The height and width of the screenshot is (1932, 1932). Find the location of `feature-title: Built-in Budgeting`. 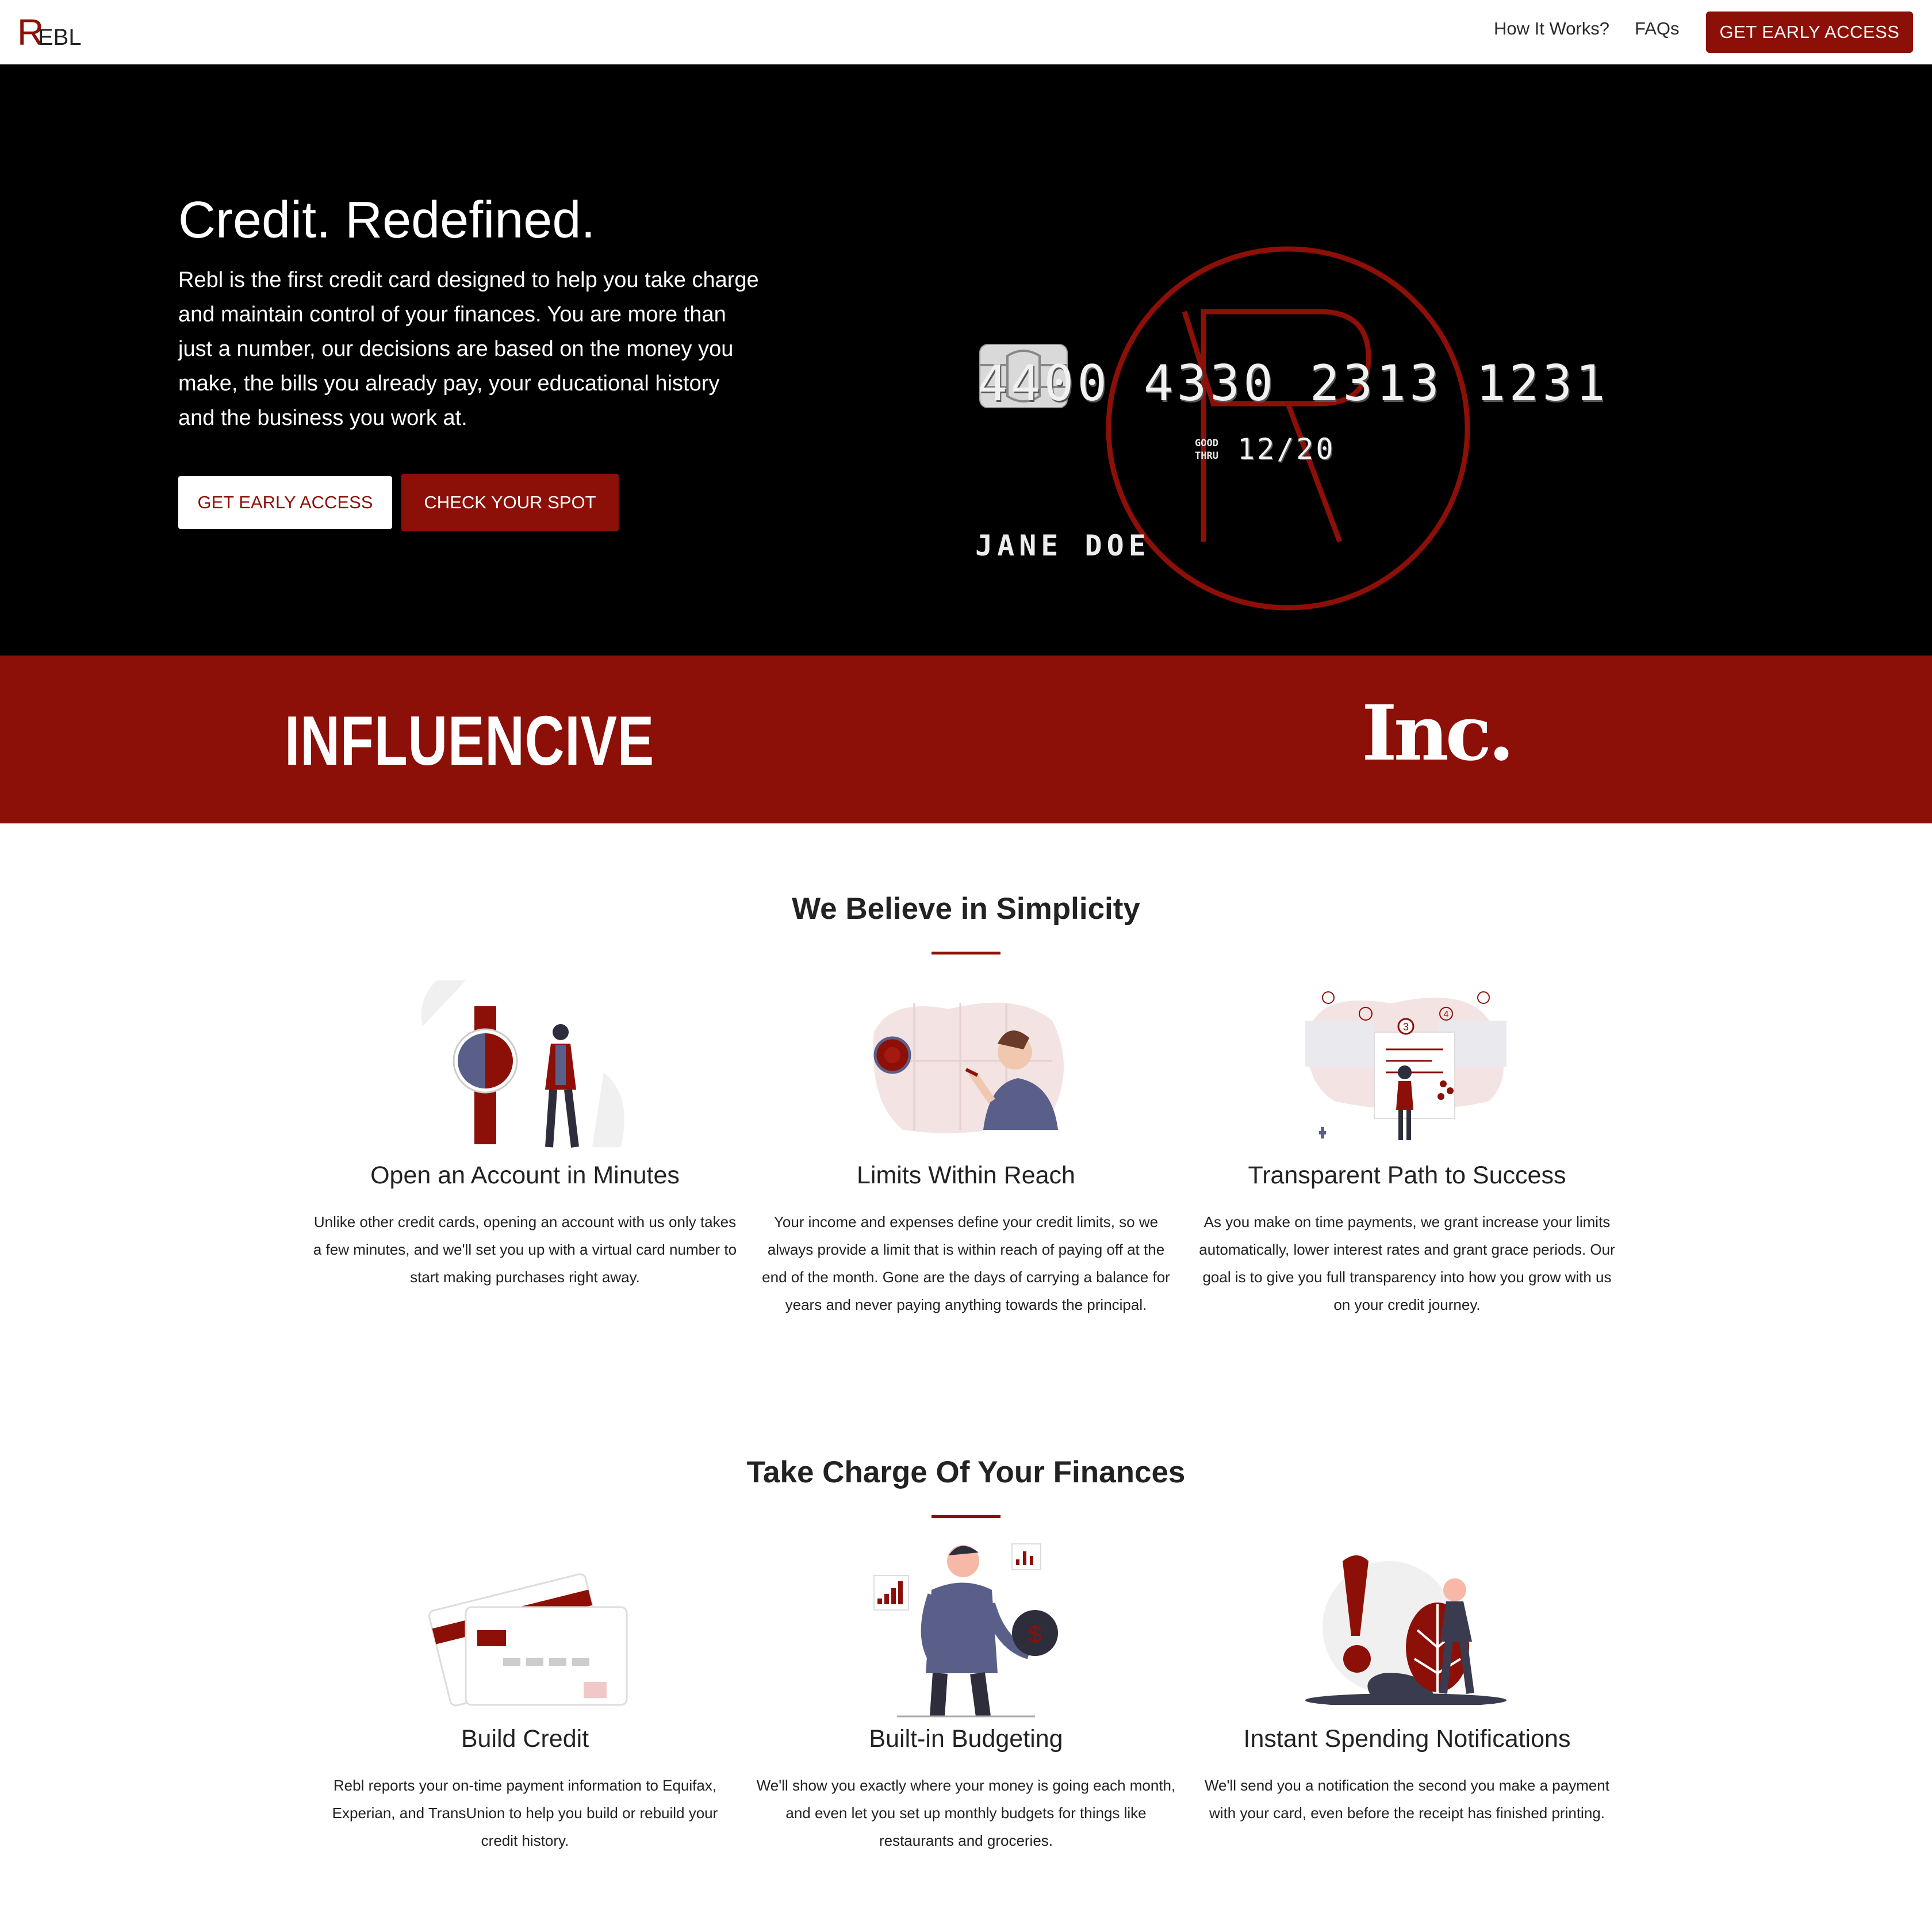

feature-title: Built-in Budgeting is located at coordinates (966, 1739).